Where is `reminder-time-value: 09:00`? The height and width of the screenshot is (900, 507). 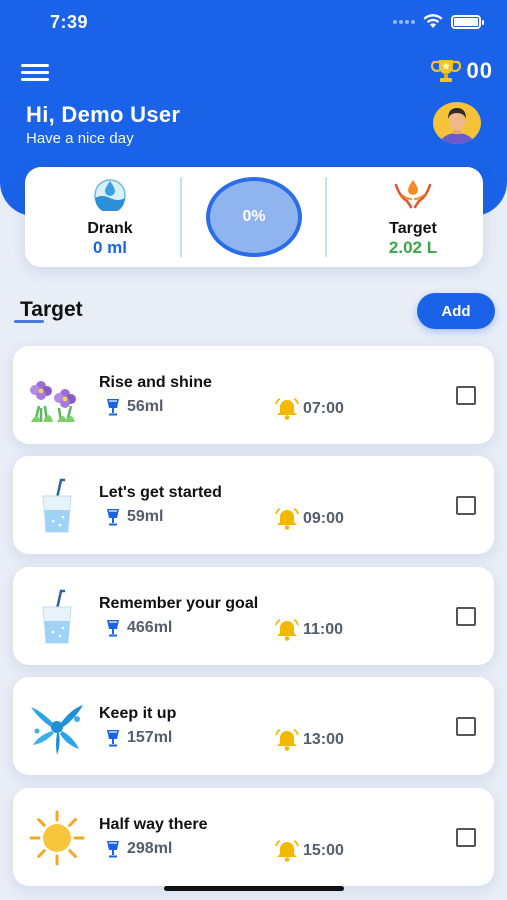
reminder-time-value: 09:00 is located at coordinates (323, 518).